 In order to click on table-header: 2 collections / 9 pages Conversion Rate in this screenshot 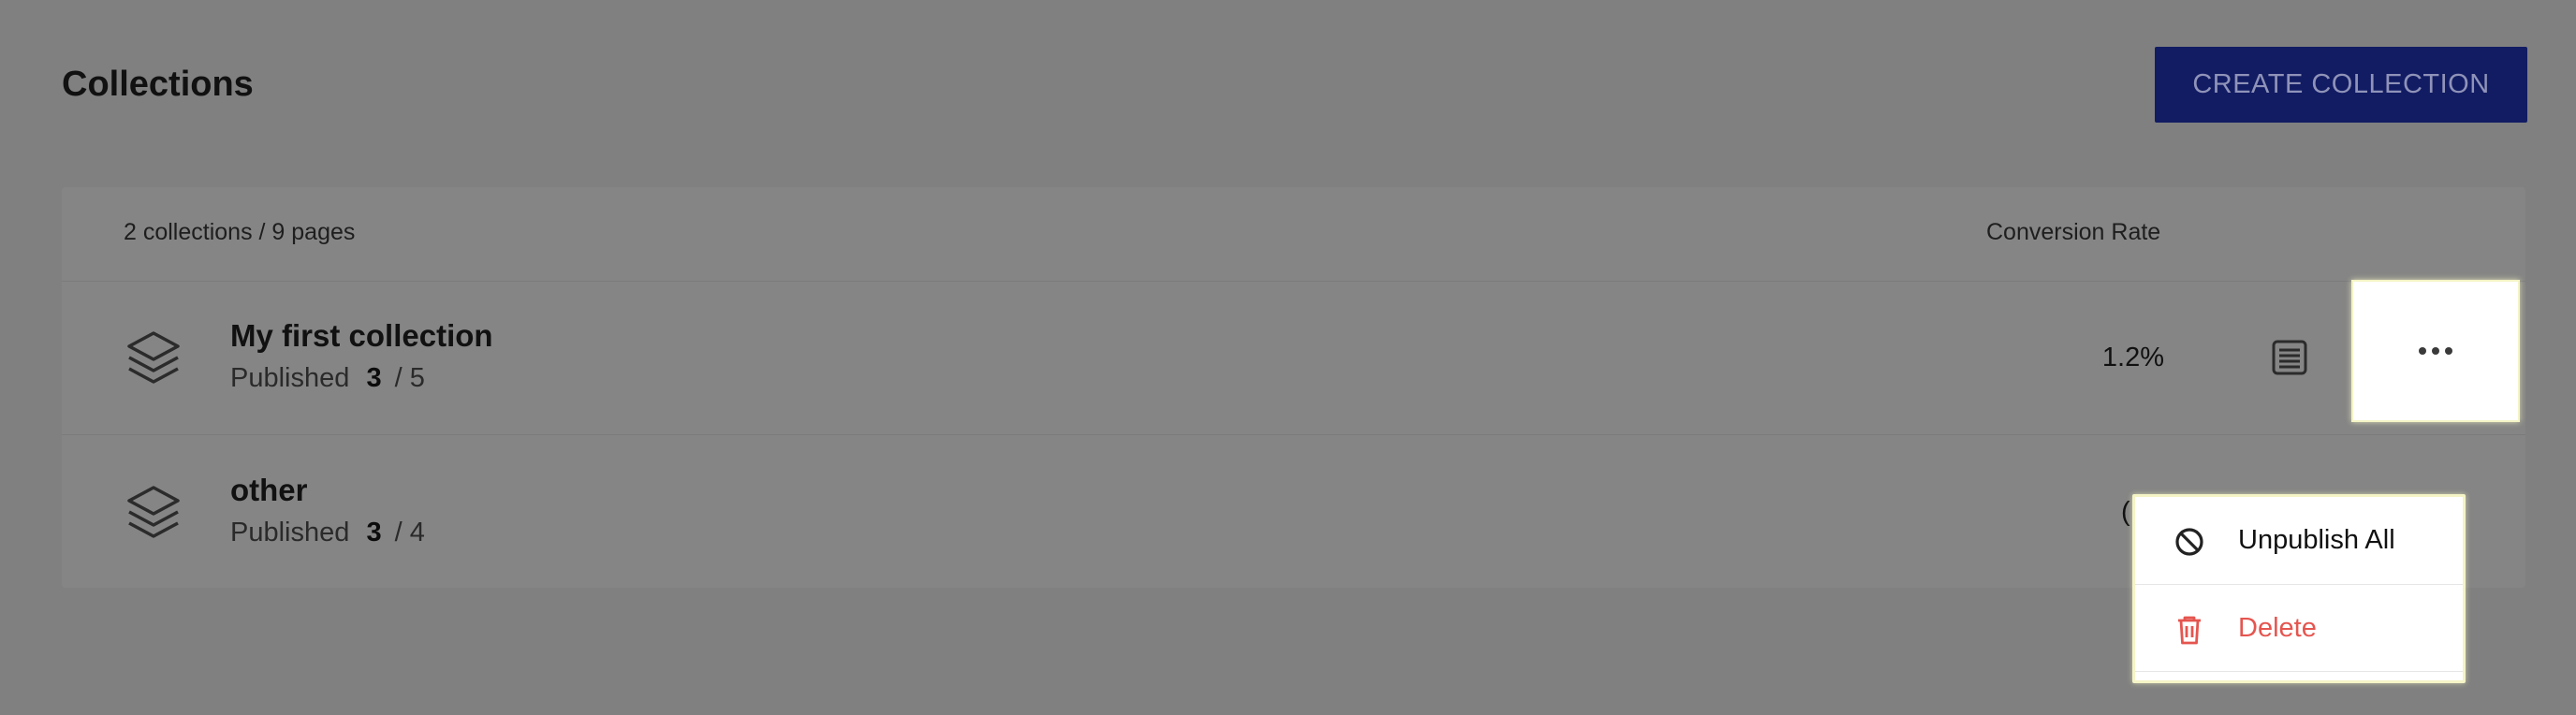, I will do `click(1293, 235)`.